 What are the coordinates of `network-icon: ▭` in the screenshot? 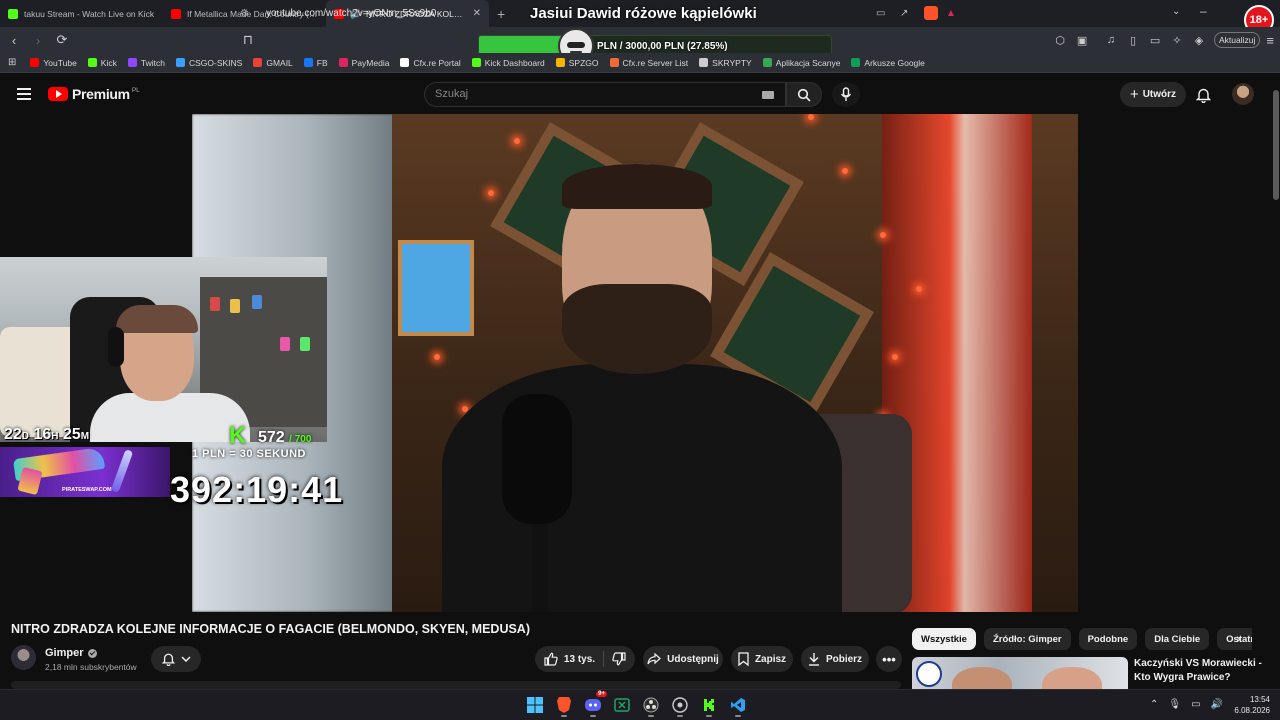 It's located at (1195, 704).